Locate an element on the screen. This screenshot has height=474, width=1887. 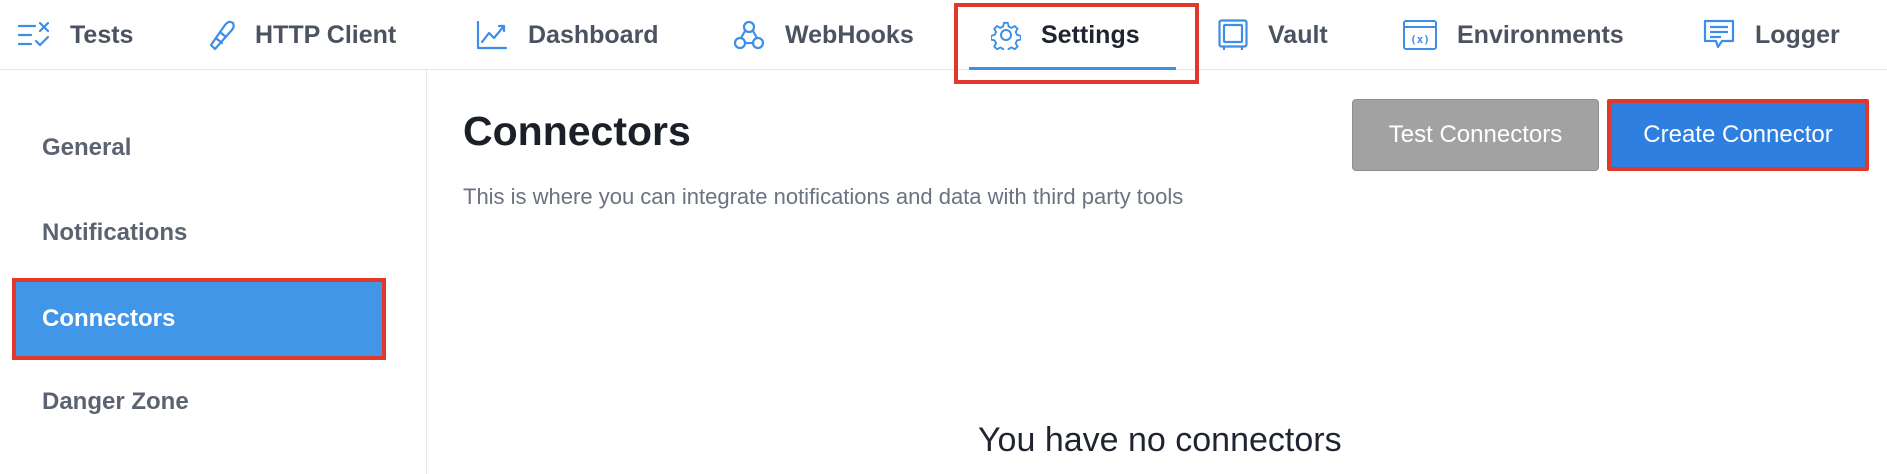
page-title: Connectors is located at coordinates (577, 131).